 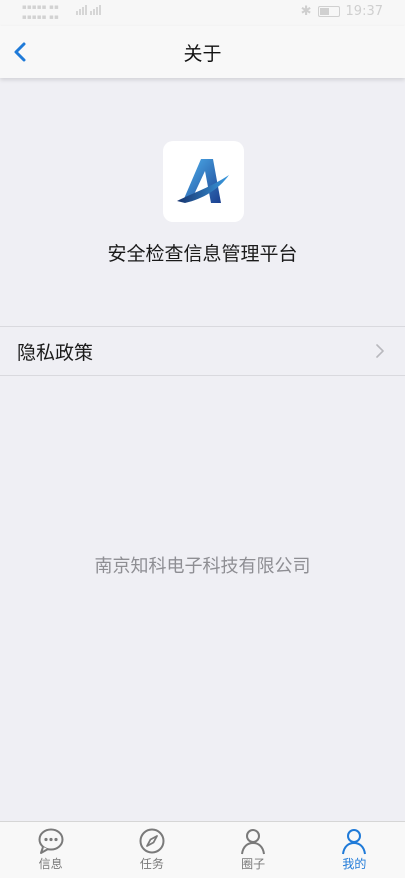 I want to click on tab-bar: 信息 任务 圈子 我的, so click(x=202, y=849).